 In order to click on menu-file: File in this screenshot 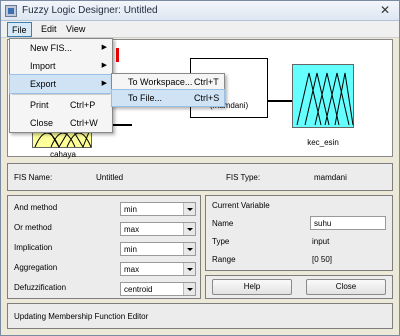, I will do `click(19, 29)`.